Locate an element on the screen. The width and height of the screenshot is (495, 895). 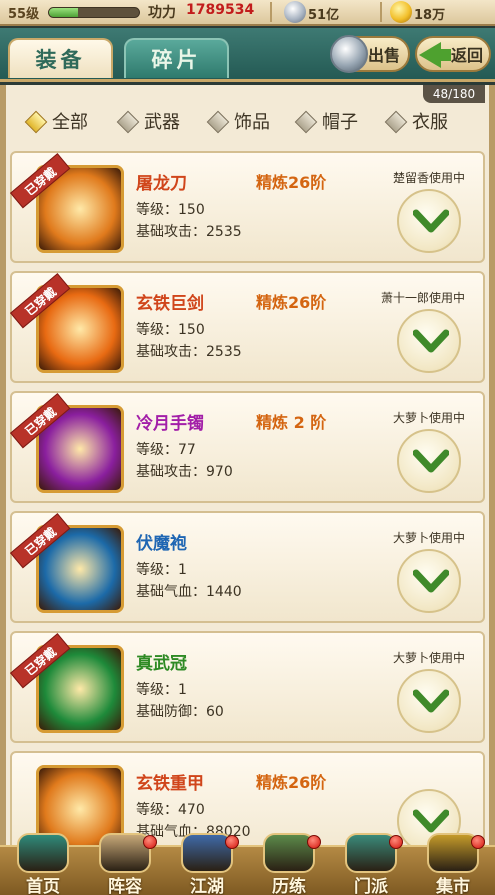
equipment-card: 玄铁重甲 精炼26阶 等级：470 基础气血：88020 is located at coordinates (247, 798).